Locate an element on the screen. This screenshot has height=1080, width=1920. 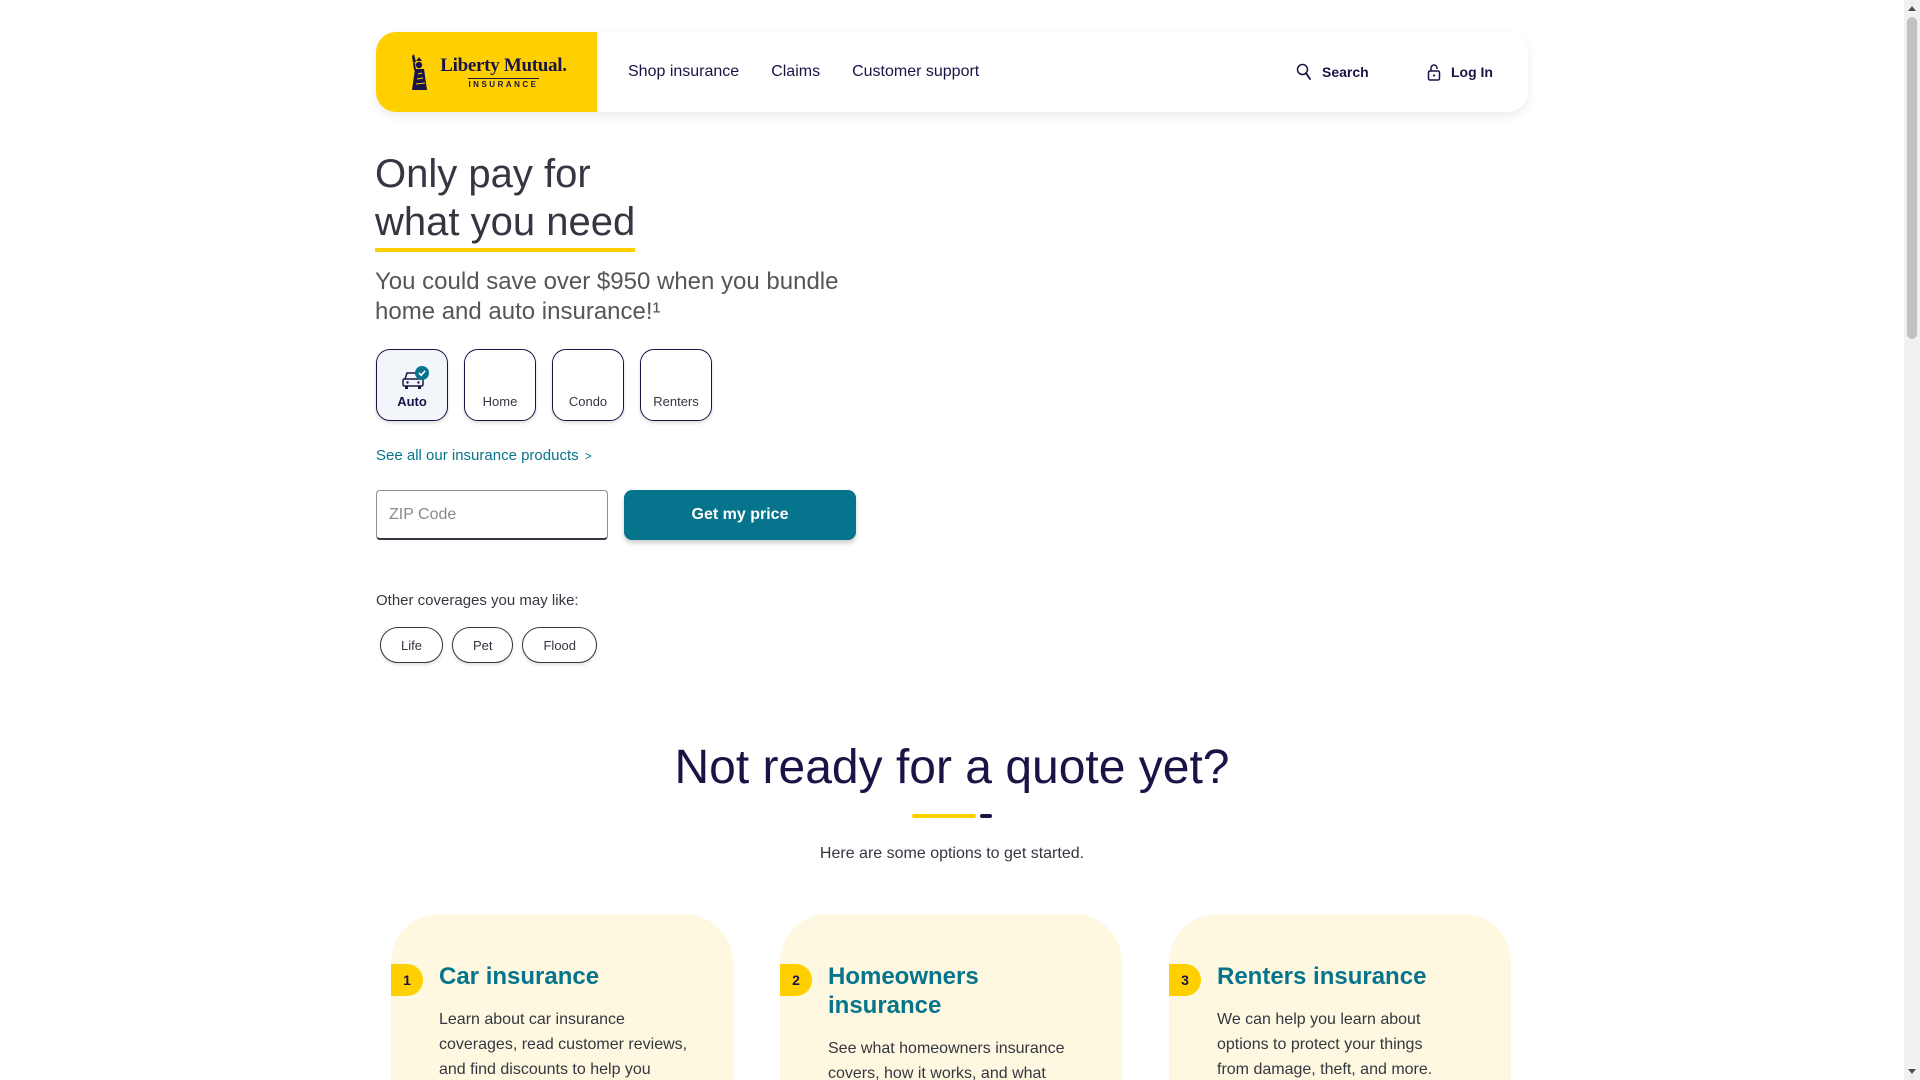
step-badge: 3 is located at coordinates (1185, 980).